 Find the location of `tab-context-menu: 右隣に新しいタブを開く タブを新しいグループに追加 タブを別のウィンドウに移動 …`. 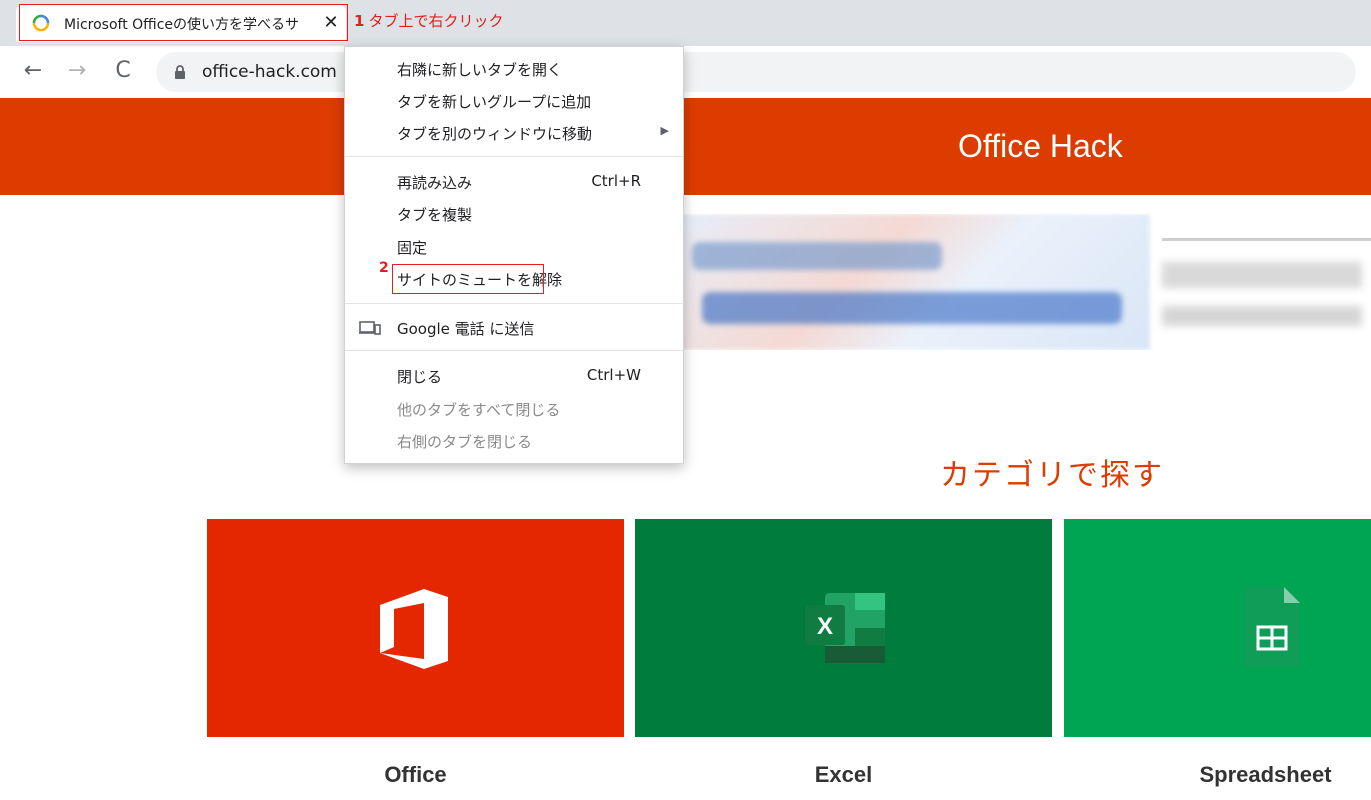

tab-context-menu: 右隣に新しいタブを開く タブを新しいグループに追加 タブを別のウィンドウに移動 … is located at coordinates (514, 255).